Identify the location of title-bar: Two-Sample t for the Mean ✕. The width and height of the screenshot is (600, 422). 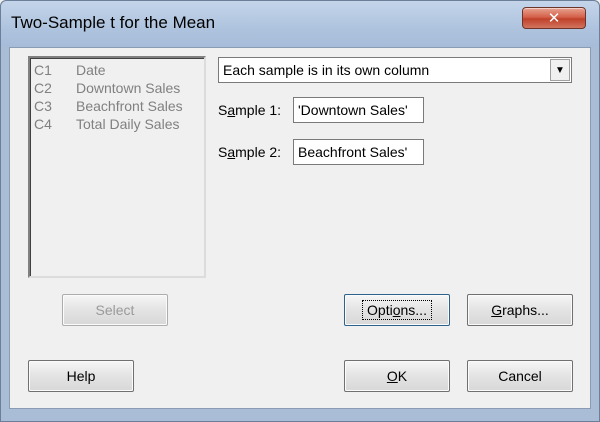
(300, 24).